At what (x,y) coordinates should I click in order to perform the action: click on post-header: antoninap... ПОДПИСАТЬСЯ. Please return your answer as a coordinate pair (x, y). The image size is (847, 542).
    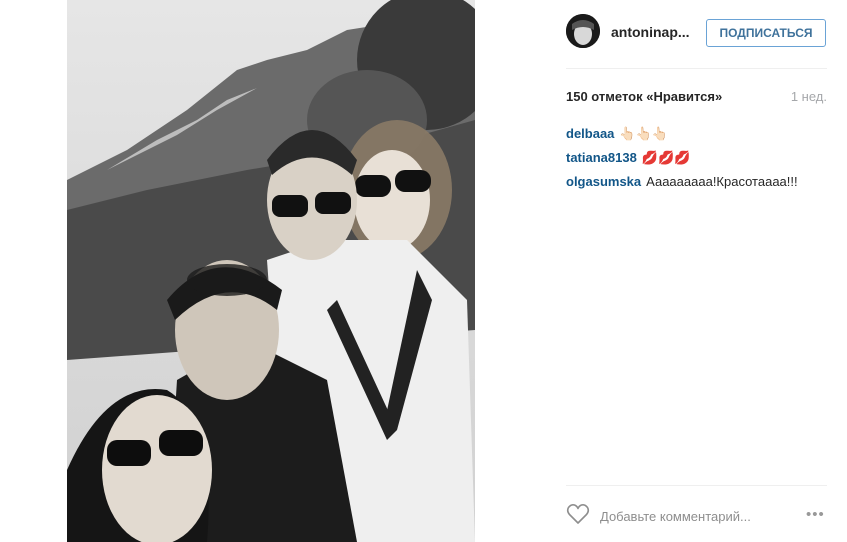
    Looking at the image, I should click on (661, 34).